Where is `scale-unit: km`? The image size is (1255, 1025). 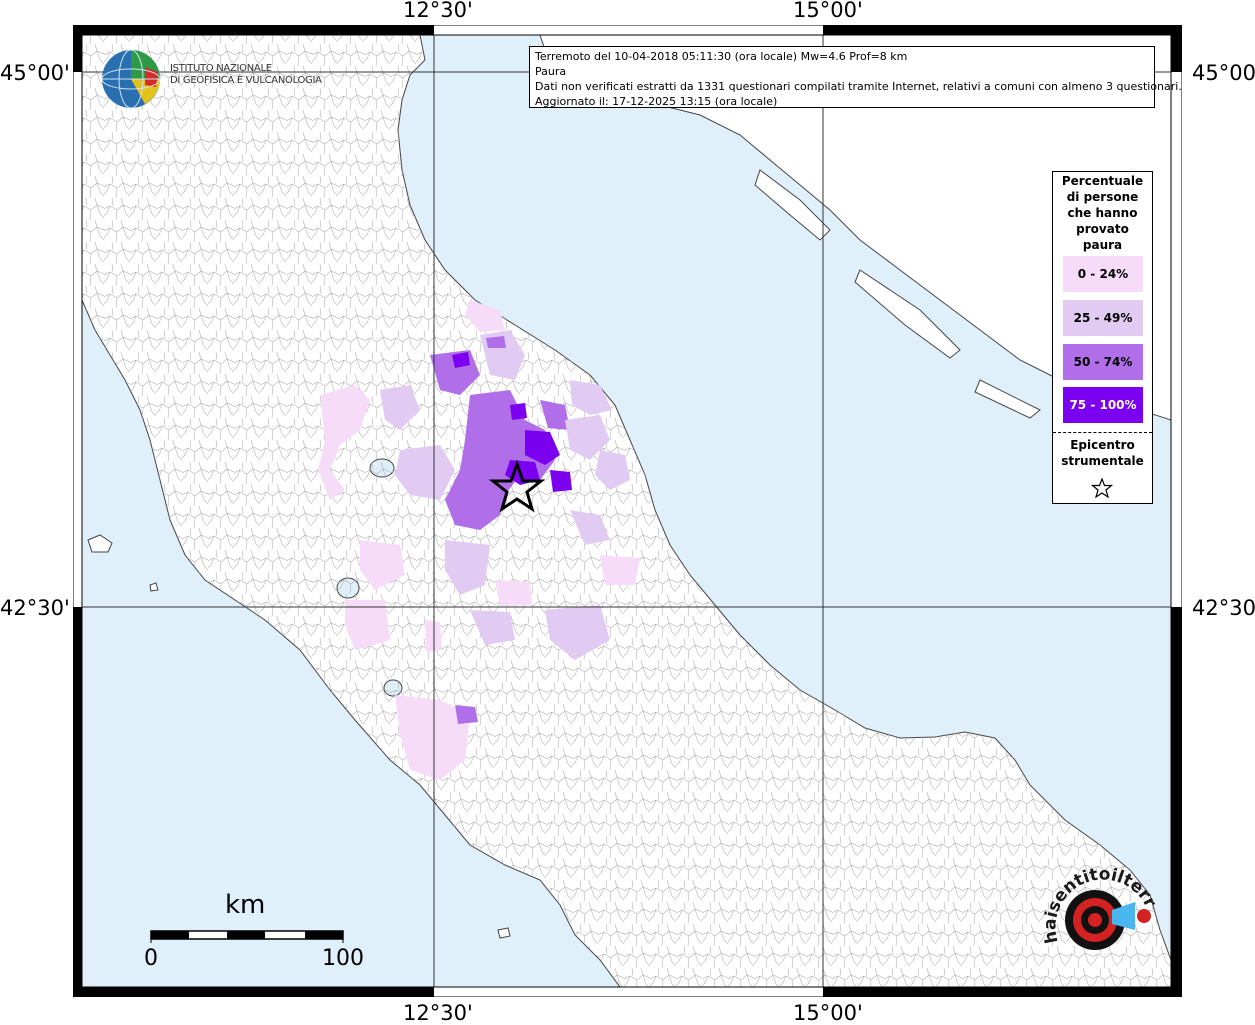 scale-unit: km is located at coordinates (245, 905).